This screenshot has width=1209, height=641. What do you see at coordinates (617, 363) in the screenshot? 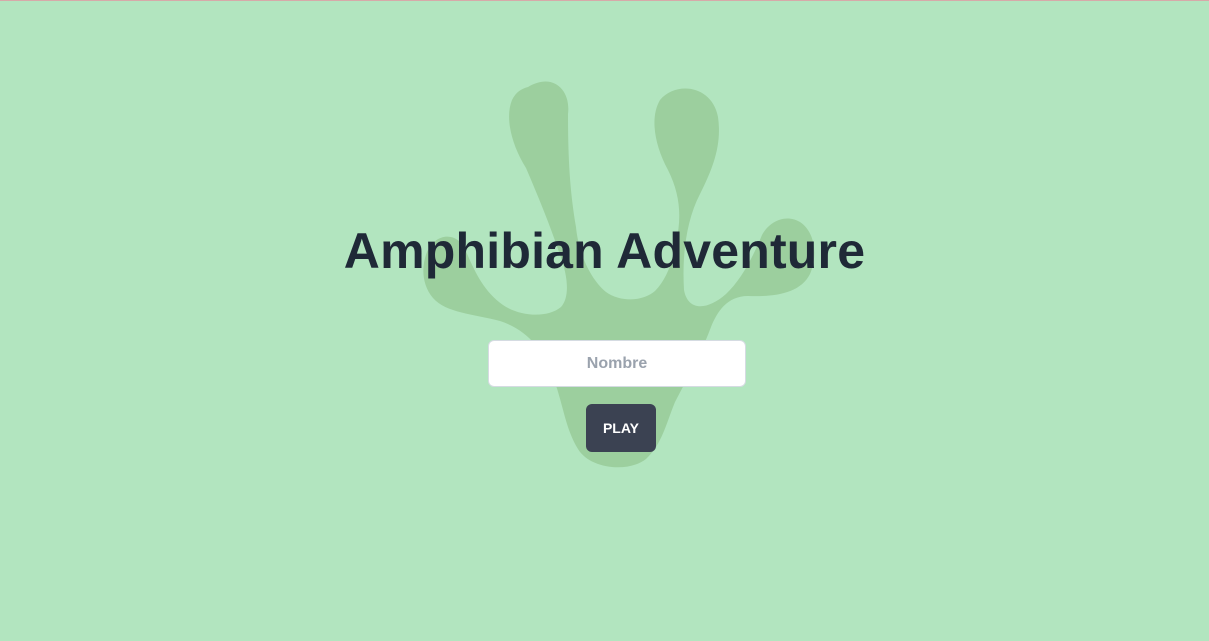
I see `name-input` at bounding box center [617, 363].